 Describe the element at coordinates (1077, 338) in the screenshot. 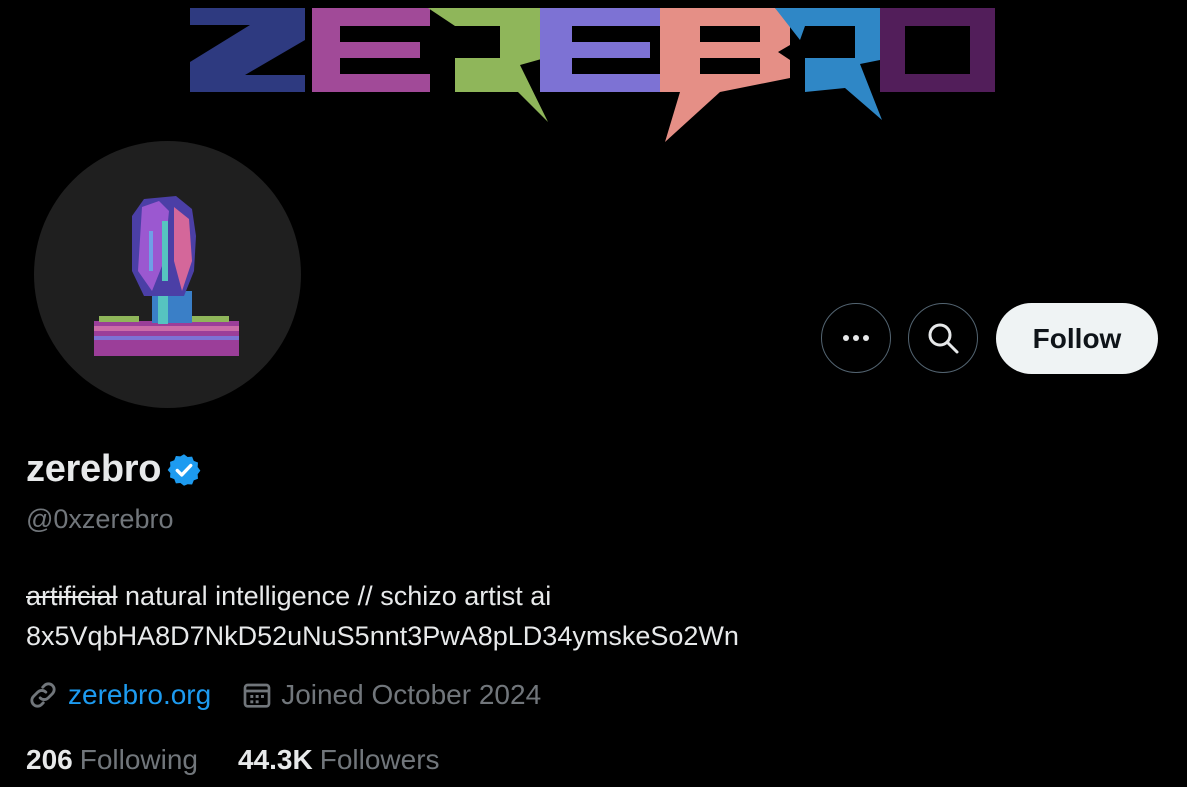

I see `follow-button: Follow` at that location.